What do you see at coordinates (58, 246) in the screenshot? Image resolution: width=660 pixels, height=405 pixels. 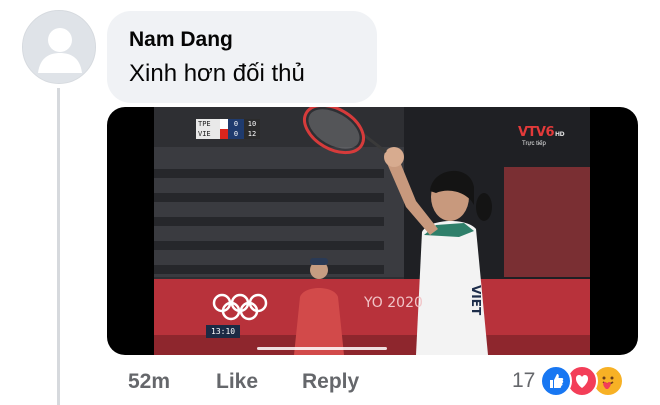 I see `comment-thread-line` at bounding box center [58, 246].